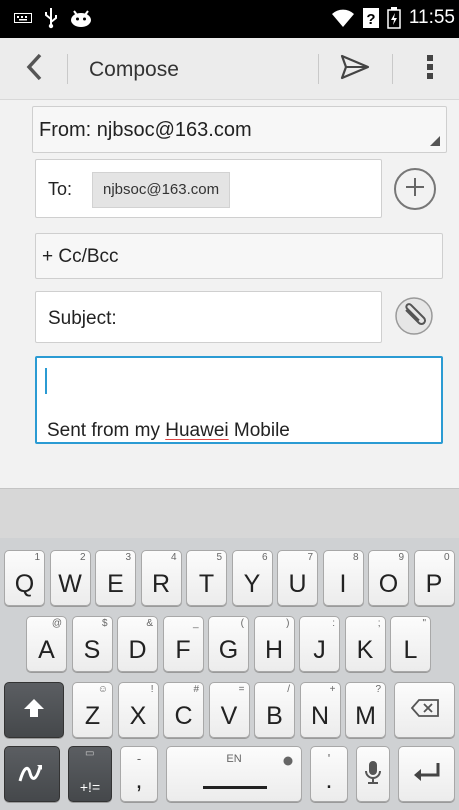  Describe the element at coordinates (106, 430) in the screenshot. I see `signature-prefix: Sent from my` at that location.